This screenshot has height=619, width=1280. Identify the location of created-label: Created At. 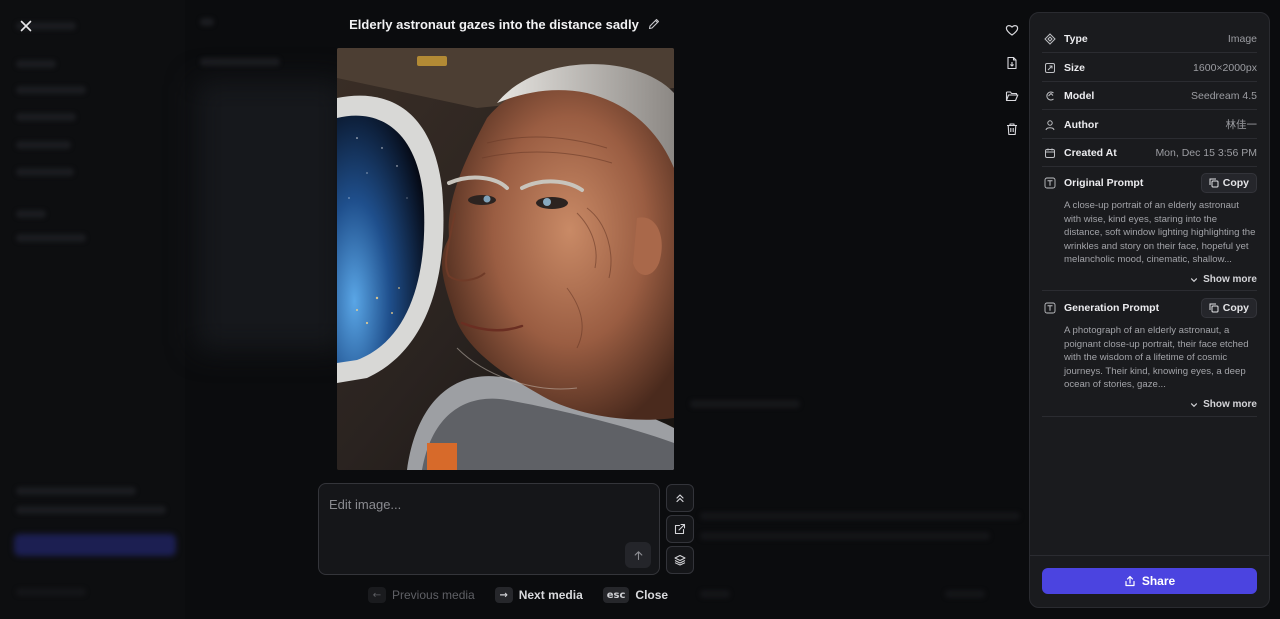
(1090, 152).